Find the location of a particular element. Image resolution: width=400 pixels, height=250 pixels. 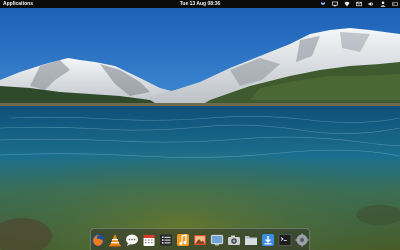

files-icon is located at coordinates (251, 240).